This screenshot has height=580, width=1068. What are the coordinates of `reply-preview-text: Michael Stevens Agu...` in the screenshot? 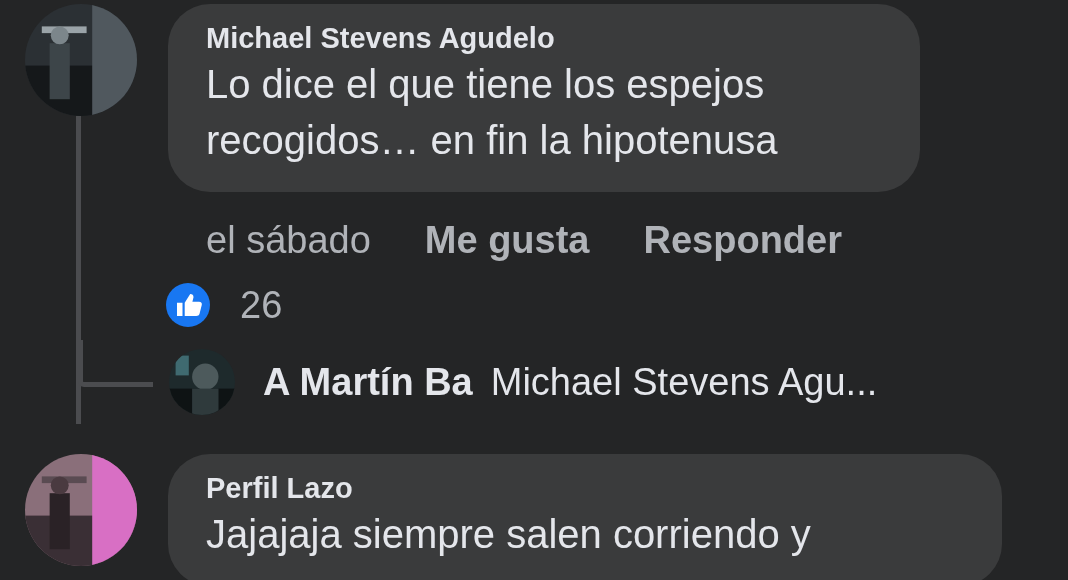 It's located at (684, 382).